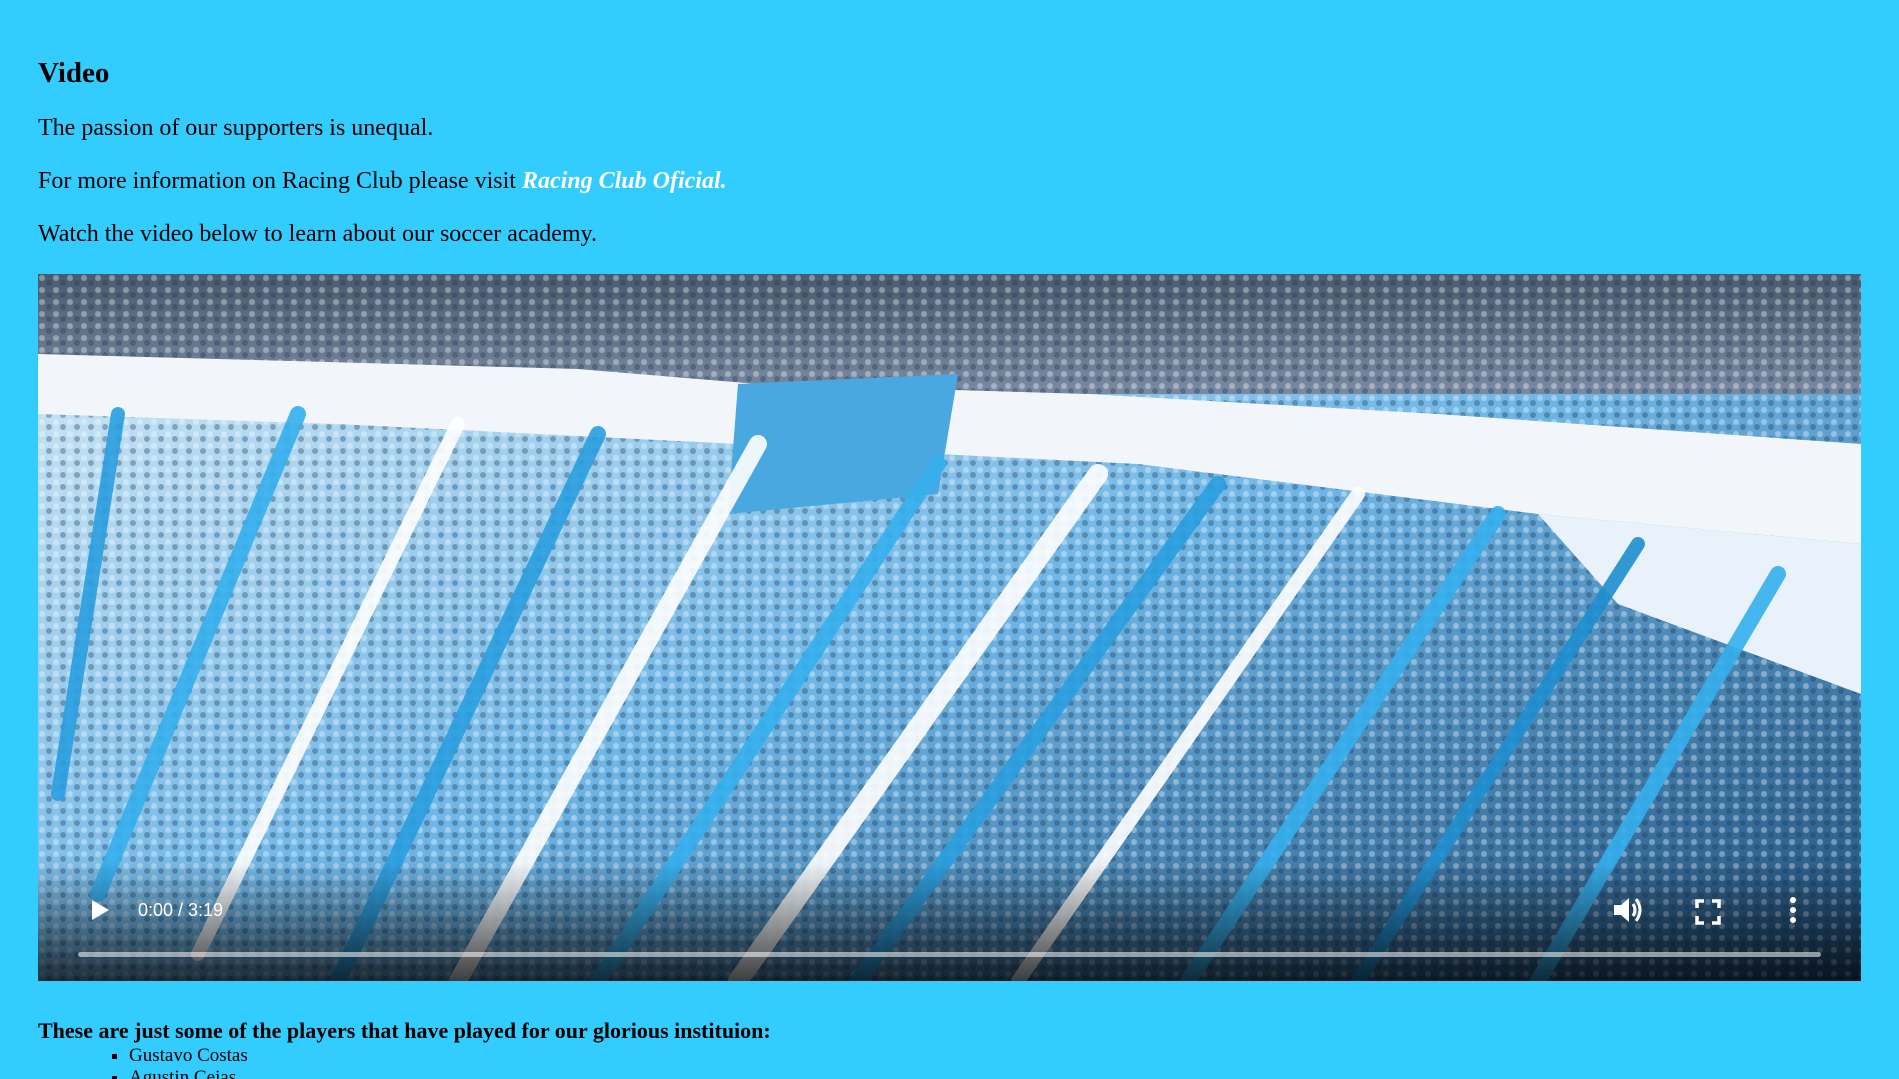 The width and height of the screenshot is (1899, 1079). Describe the element at coordinates (949, 921) in the screenshot. I see `video-controls: 0:00 / 3:19` at that location.